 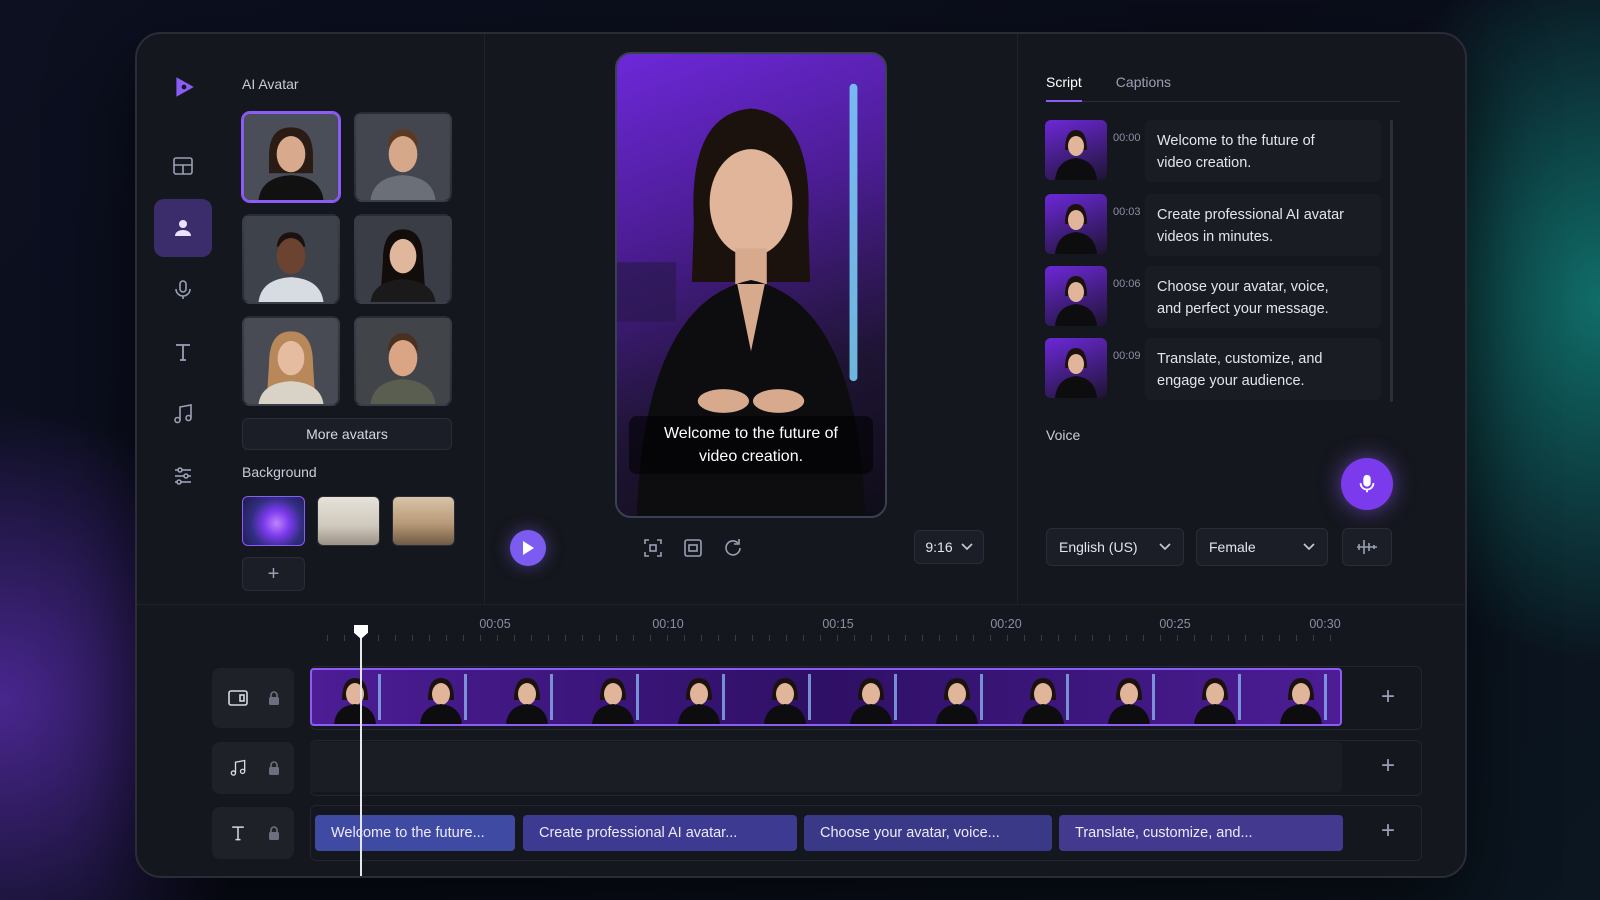 I want to click on aspect-ratio-select: 9:16, so click(x=949, y=547).